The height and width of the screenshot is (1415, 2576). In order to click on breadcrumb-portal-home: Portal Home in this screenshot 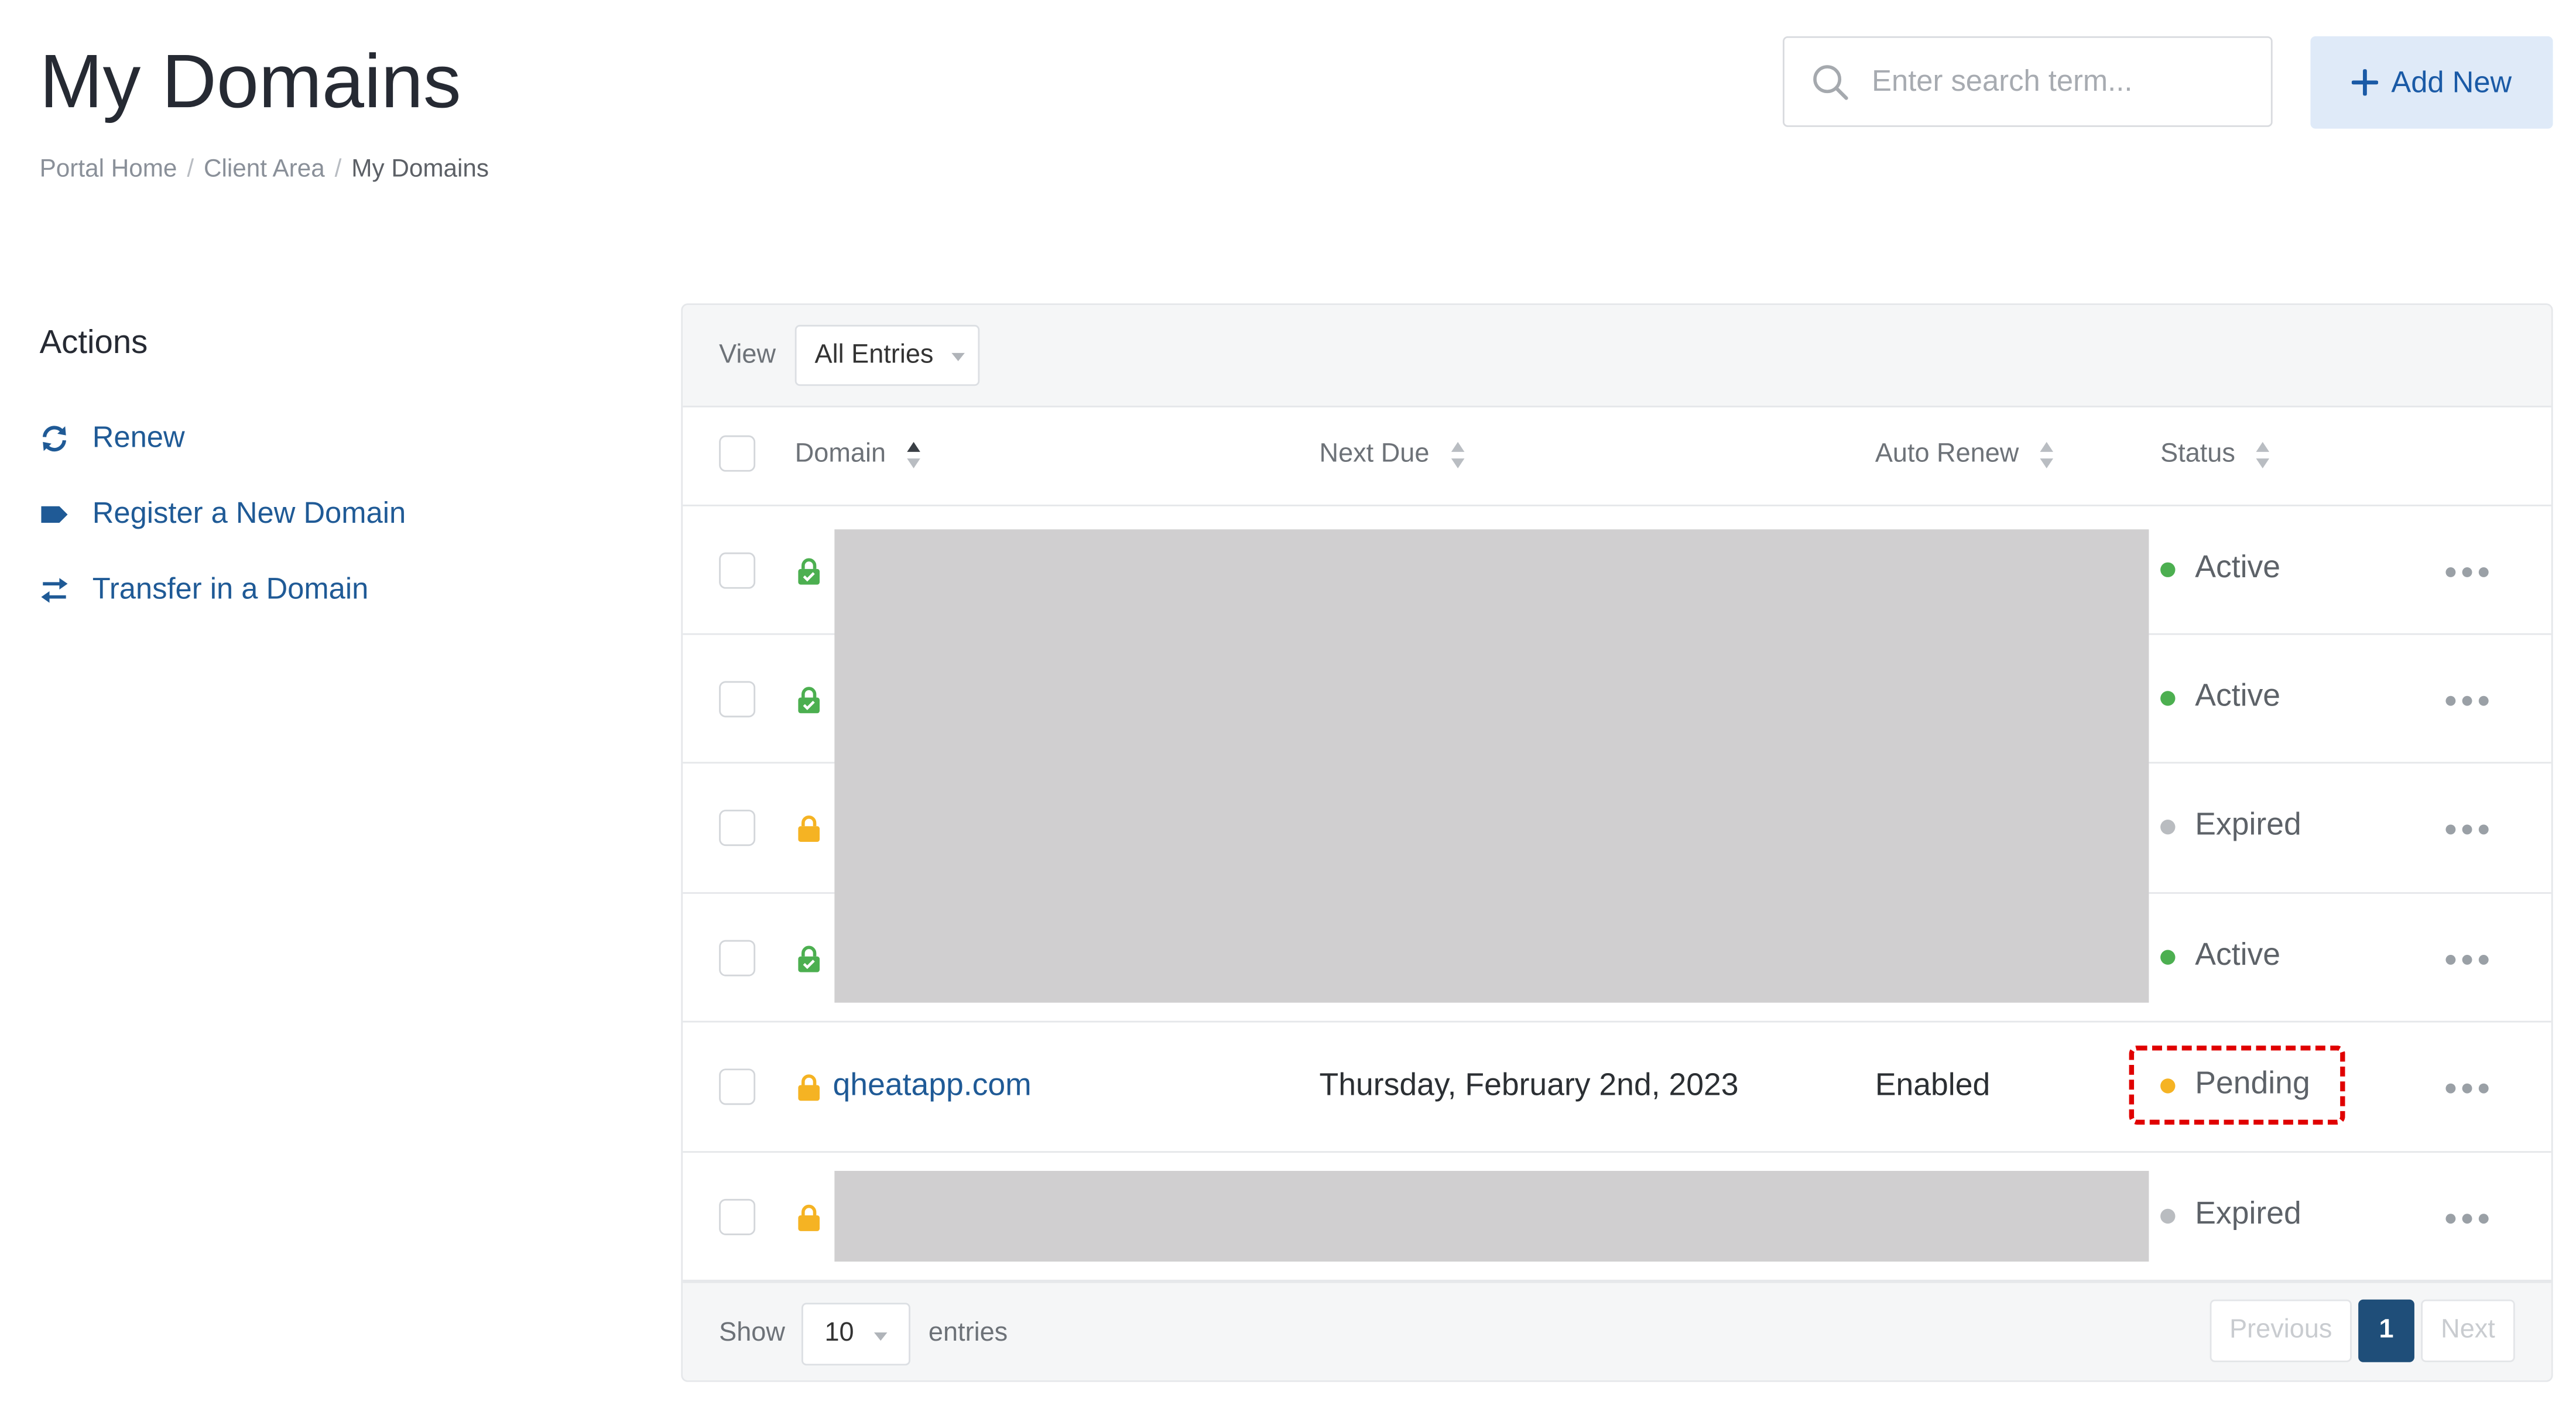, I will do `click(108, 169)`.